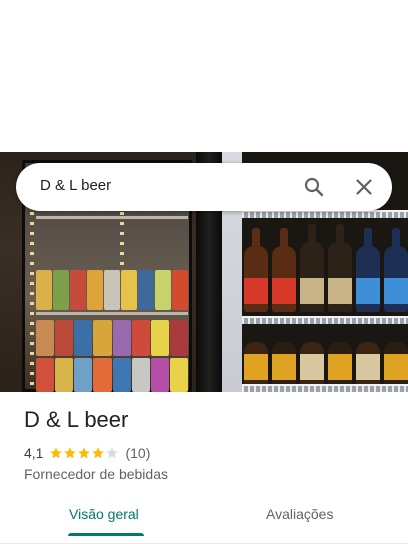 This screenshot has width=408, height=544. I want to click on tab-bar: Visão geral Avaliações, so click(204, 520).